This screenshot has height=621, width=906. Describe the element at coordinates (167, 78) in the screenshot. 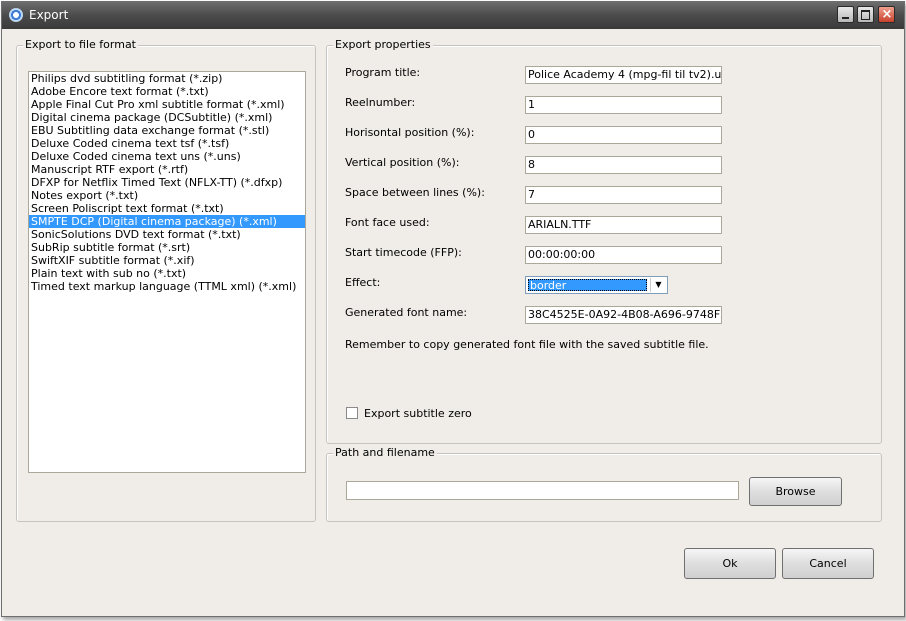

I see `format-list-item: Philips dvd subtitling format (*.zip)` at that location.